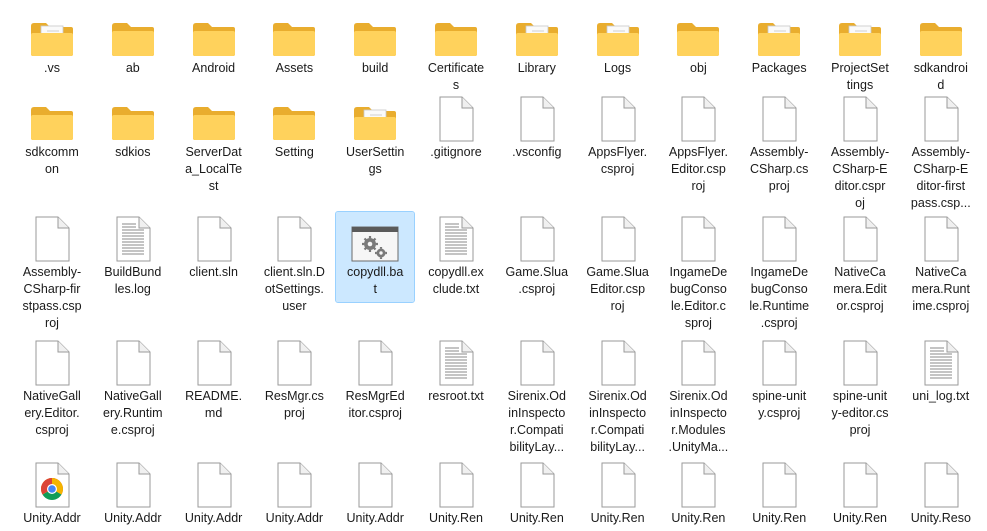  I want to click on file-item: Assets, so click(294, 42).